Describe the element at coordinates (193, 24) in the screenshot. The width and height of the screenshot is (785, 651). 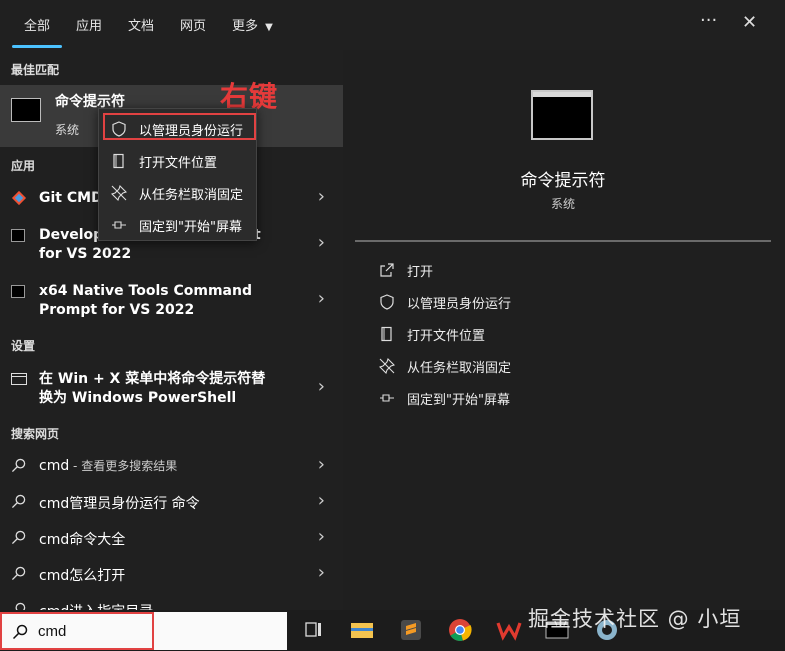
I see `tab-web: 网页` at that location.